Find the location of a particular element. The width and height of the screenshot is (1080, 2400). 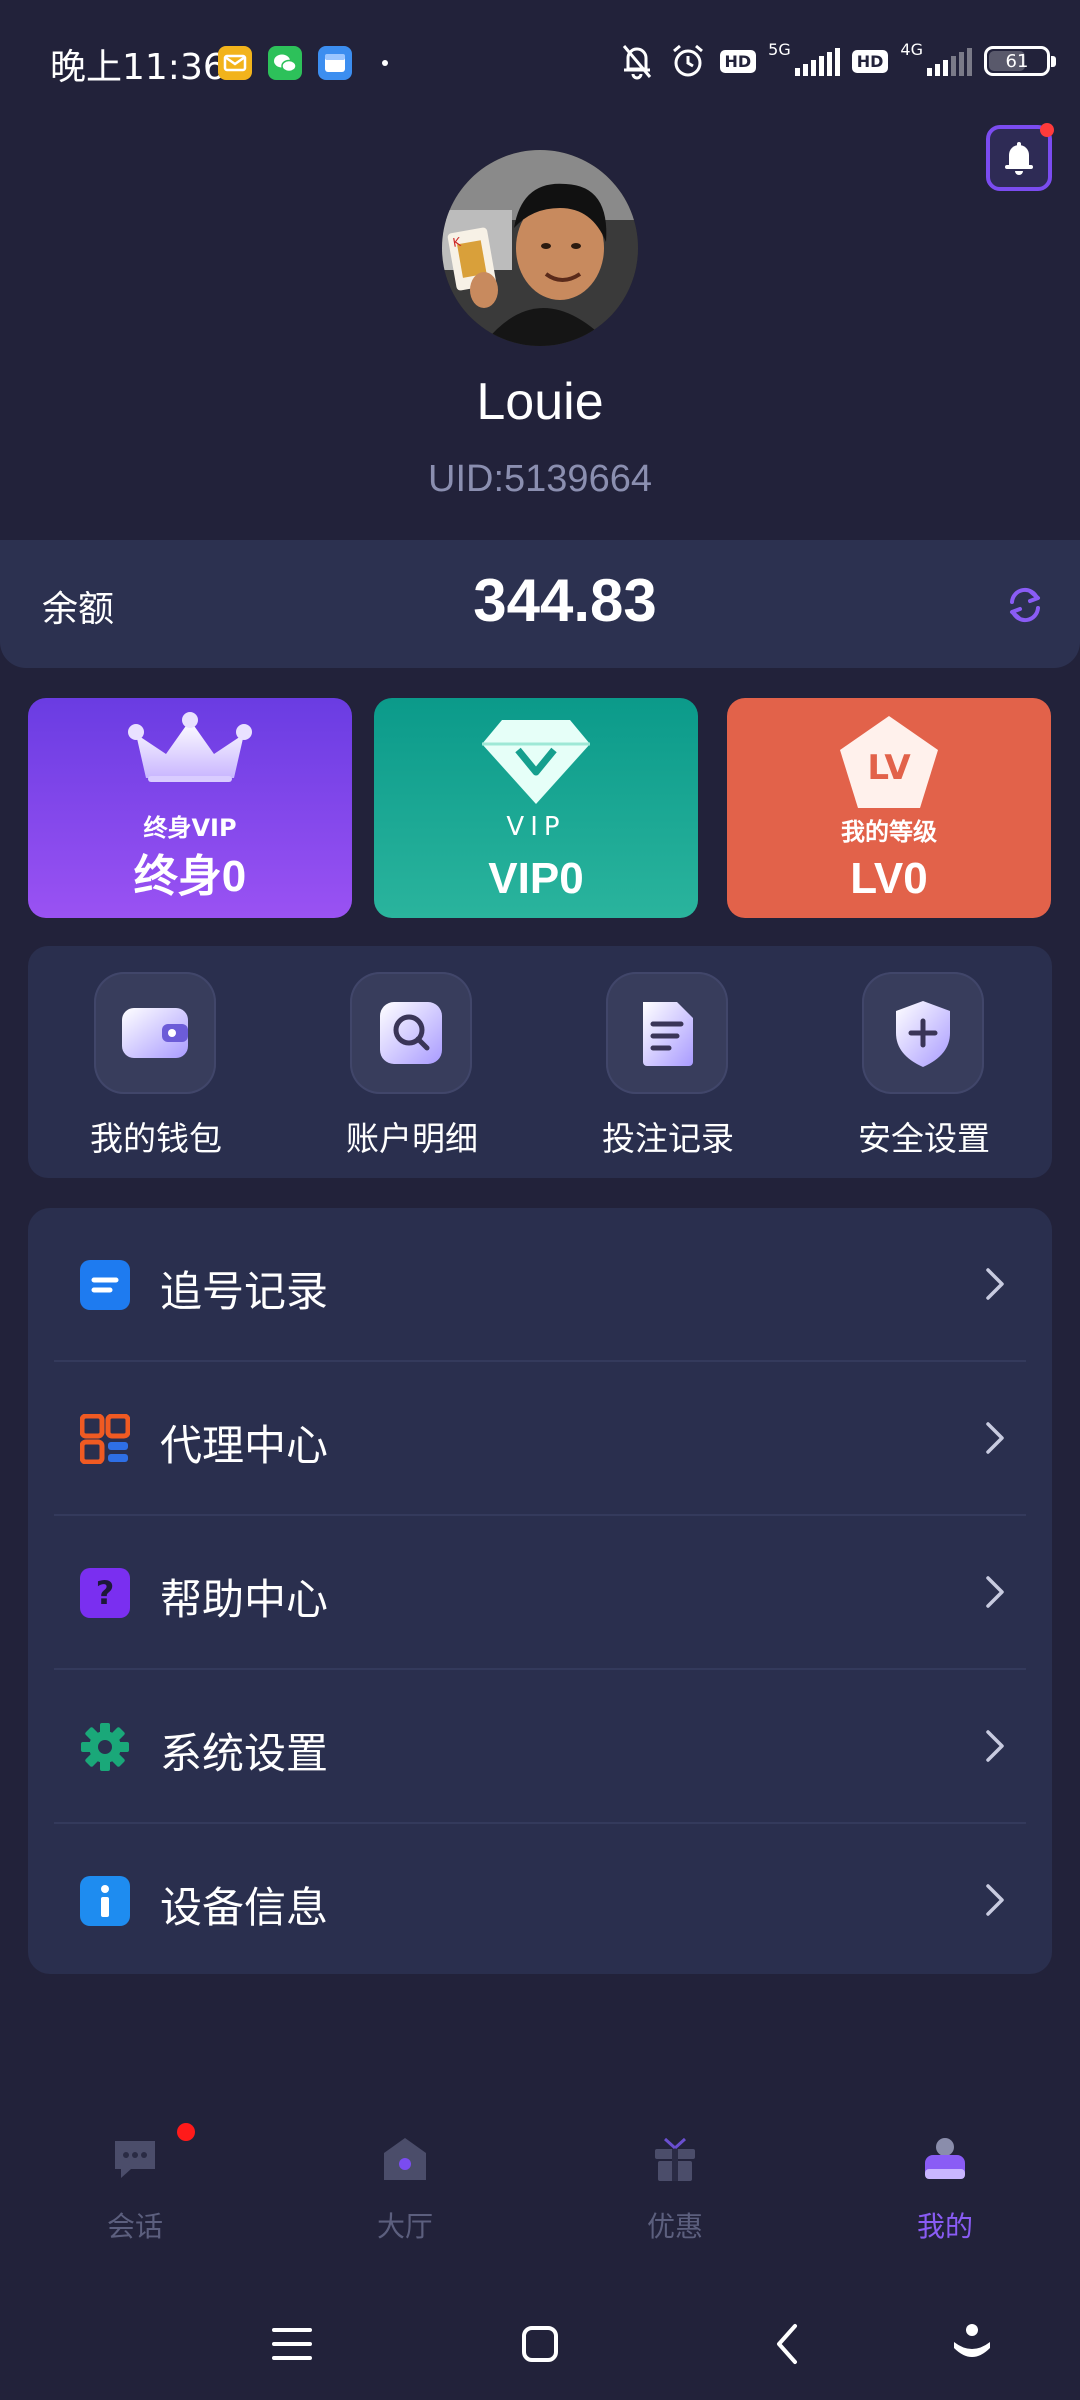

list-icon is located at coordinates (105, 1285).